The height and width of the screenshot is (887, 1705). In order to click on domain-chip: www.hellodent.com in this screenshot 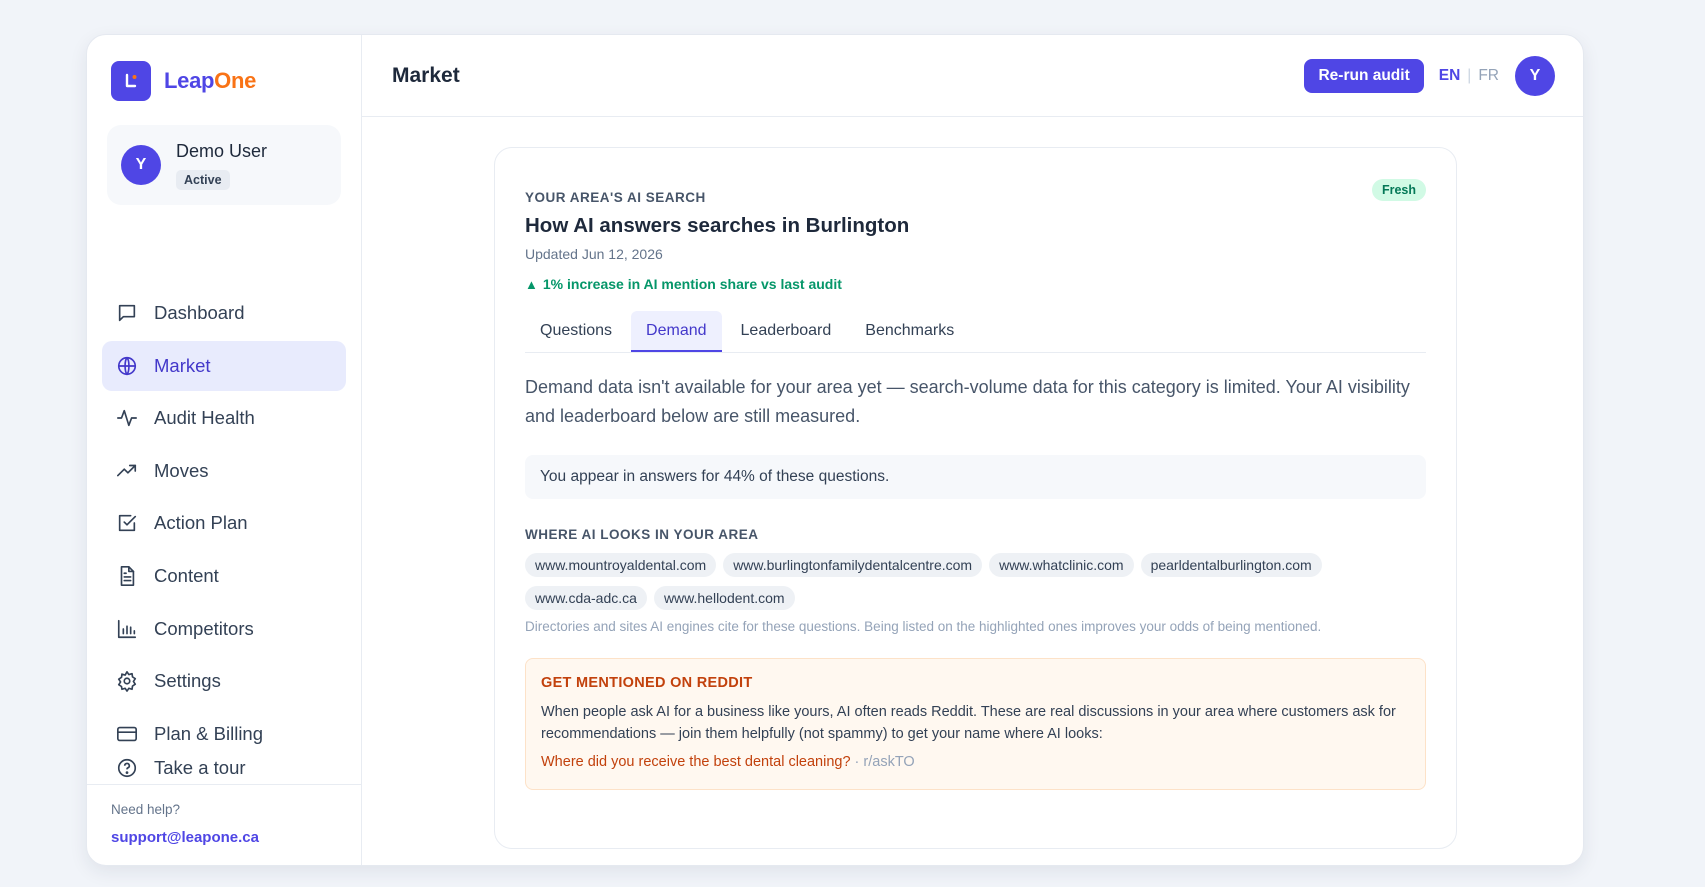, I will do `click(724, 598)`.